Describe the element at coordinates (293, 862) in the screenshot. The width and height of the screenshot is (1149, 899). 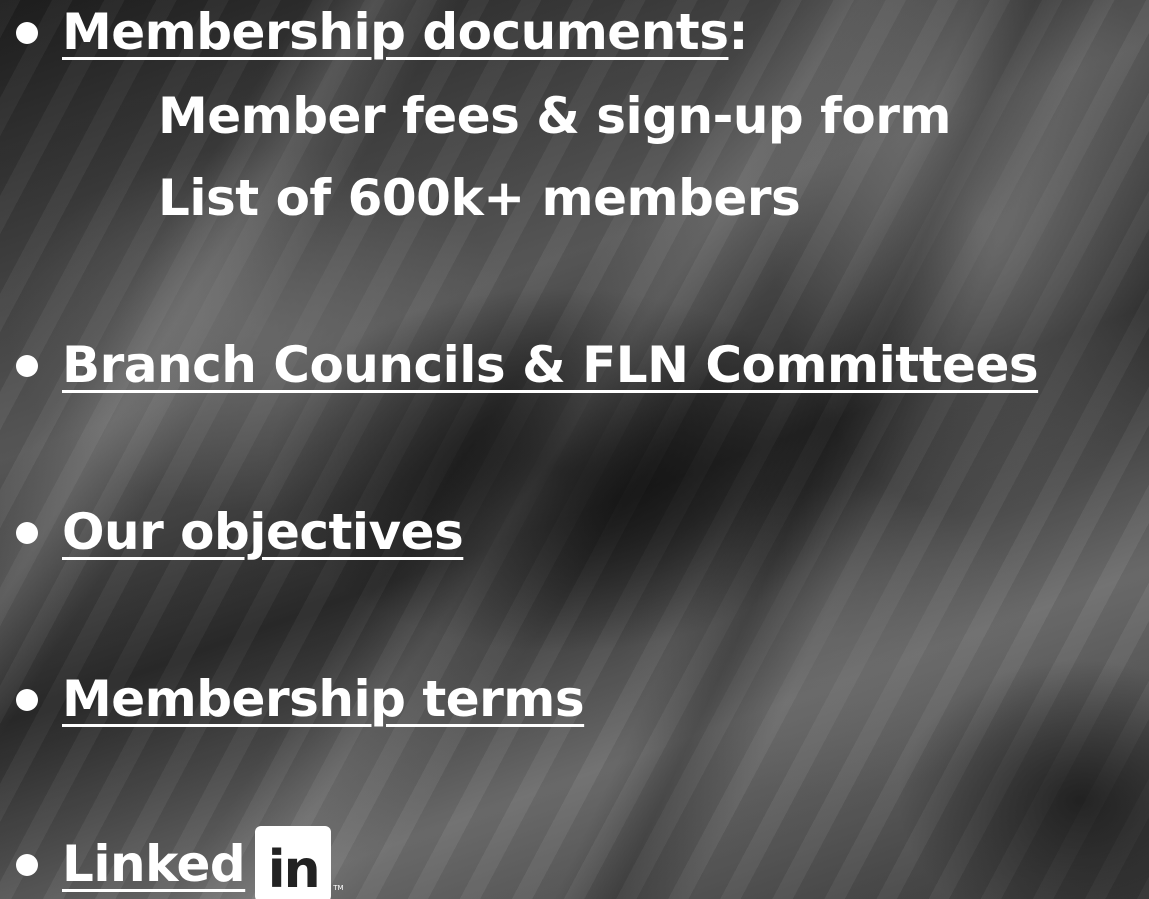
I see `linkedin-in-icon: in` at that location.